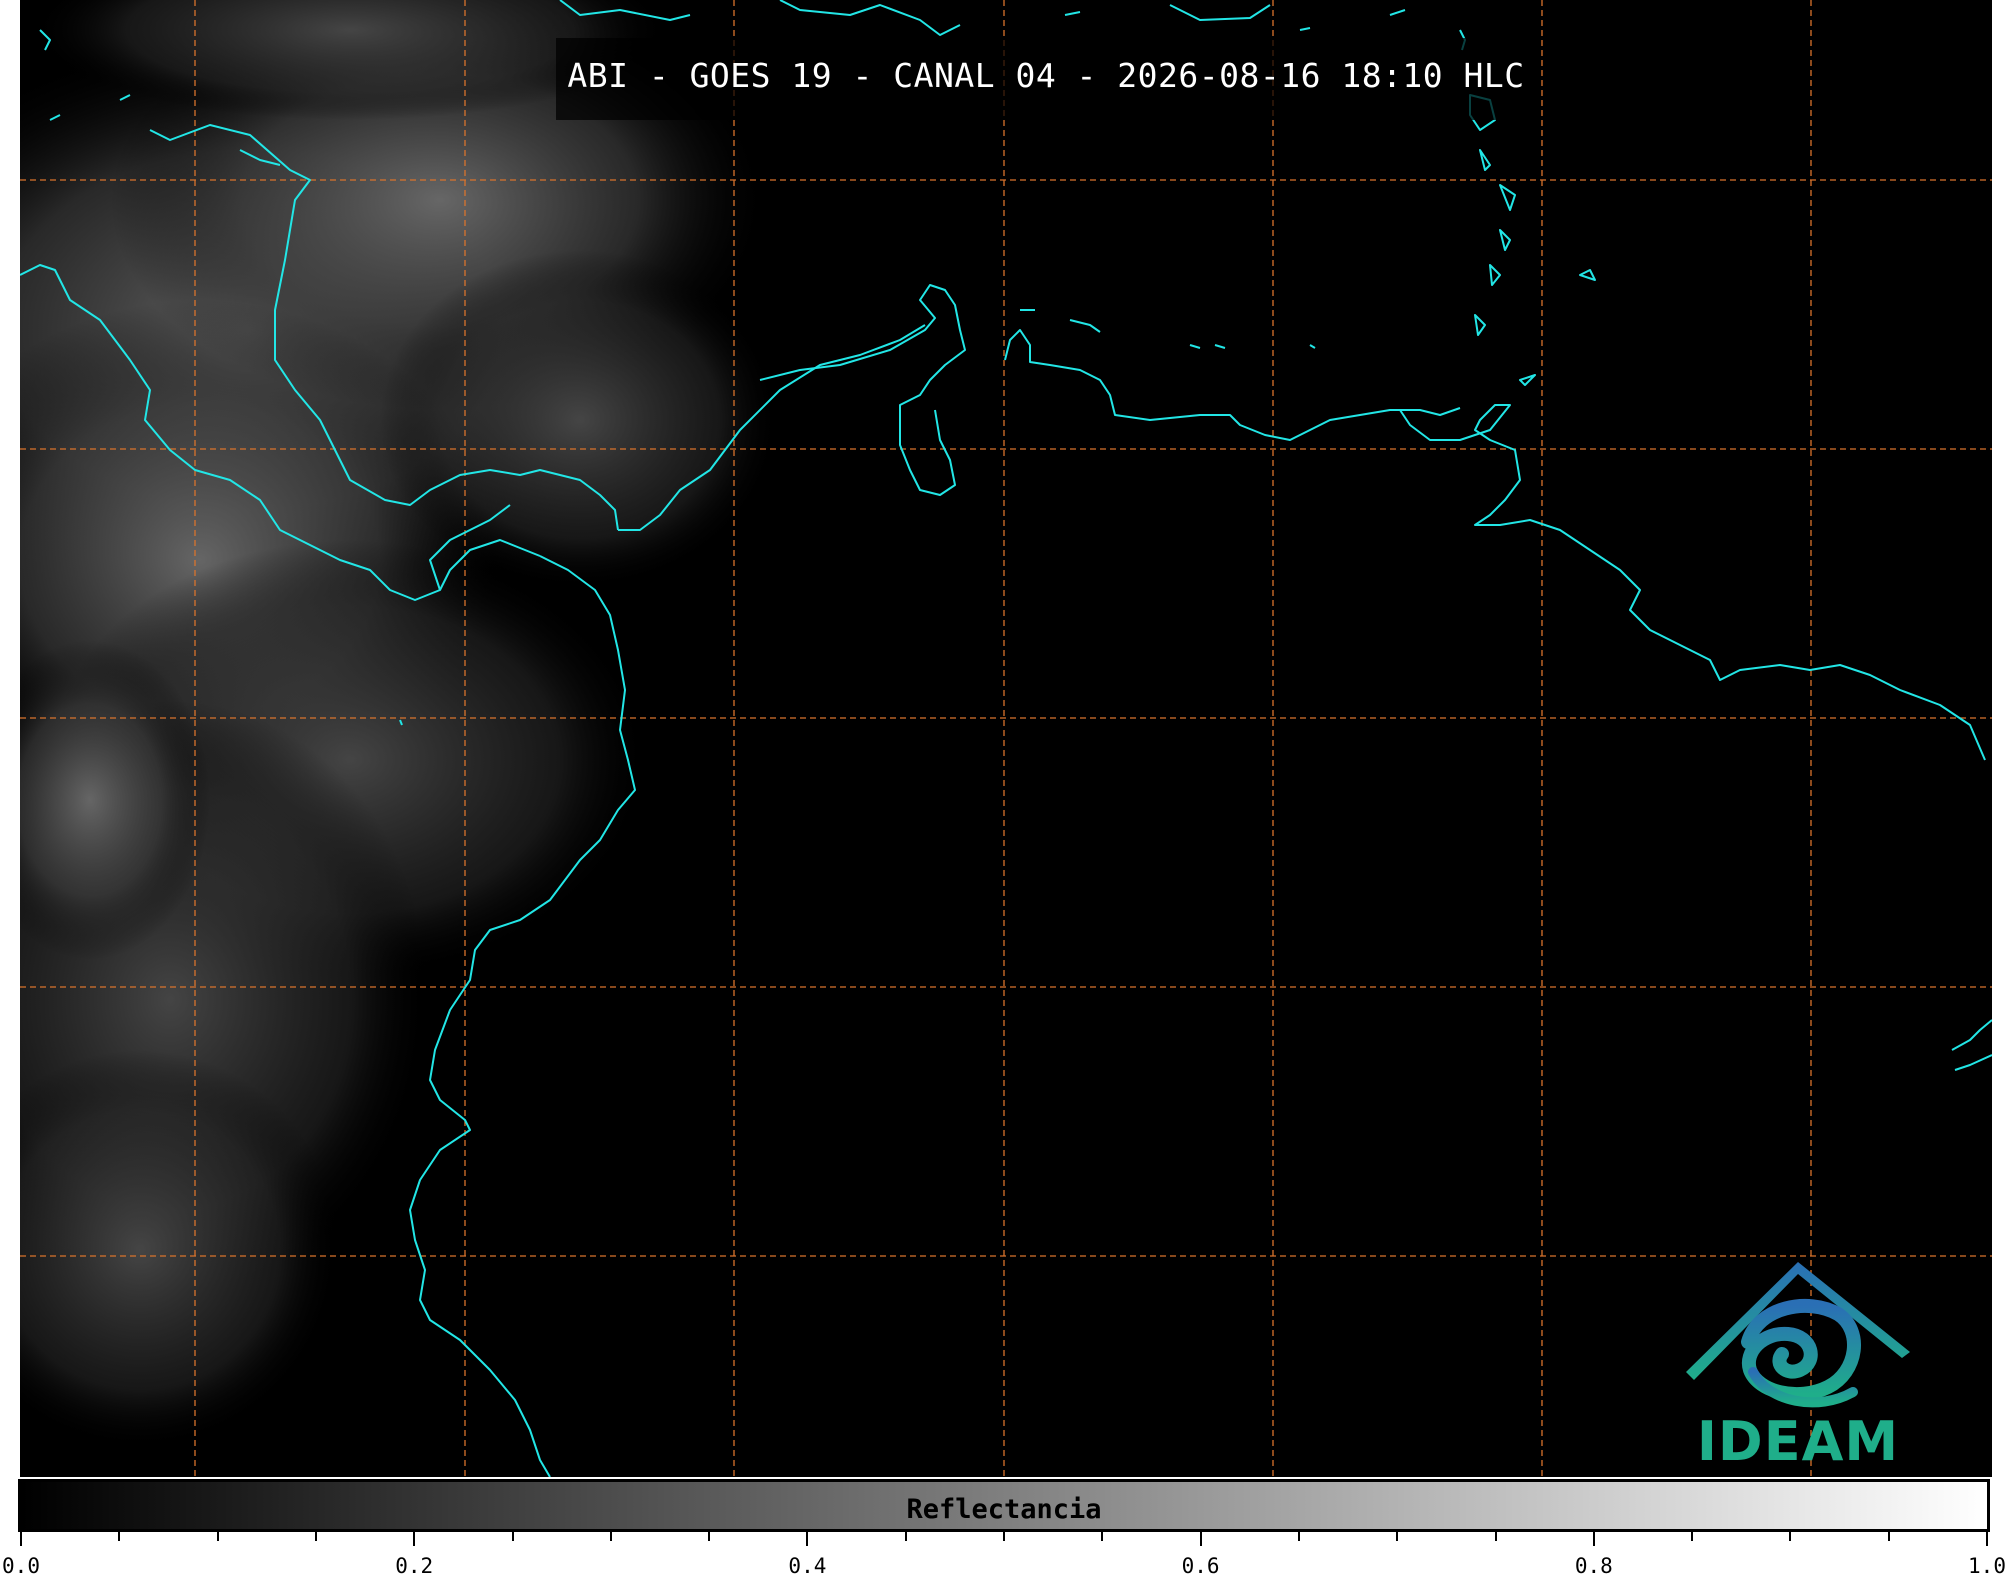  I want to click on colorbar: Reflectancia, so click(1004, 1505).